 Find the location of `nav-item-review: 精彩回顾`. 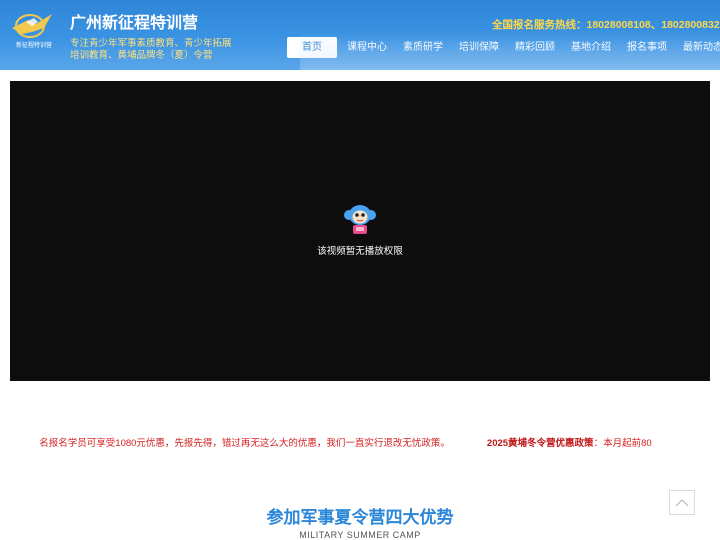

nav-item-review: 精彩回顾 is located at coordinates (535, 47).